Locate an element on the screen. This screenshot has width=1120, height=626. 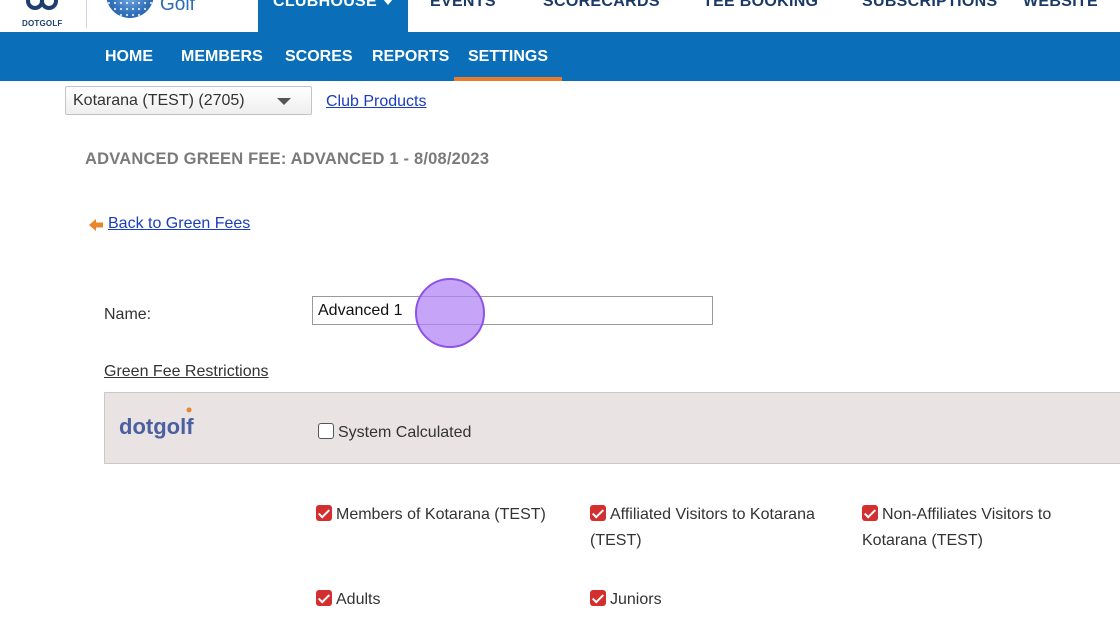
checkbox-unchecked-icon is located at coordinates (326, 431).